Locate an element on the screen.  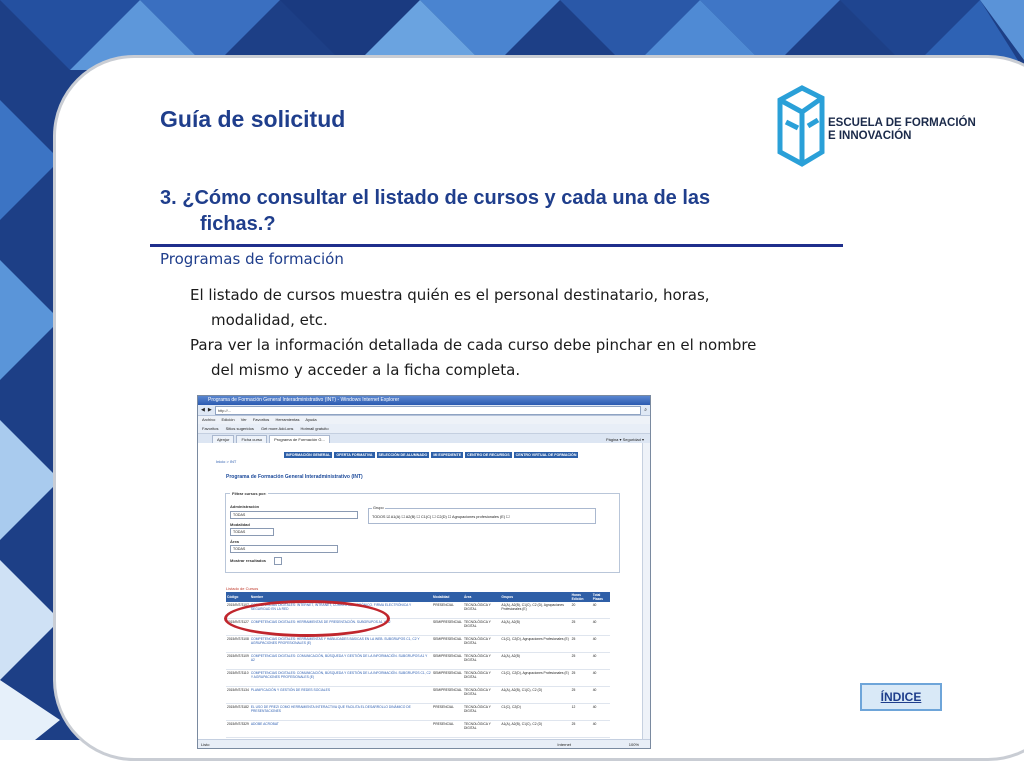
menu-item: Favoritos is located at coordinates (261, 419).